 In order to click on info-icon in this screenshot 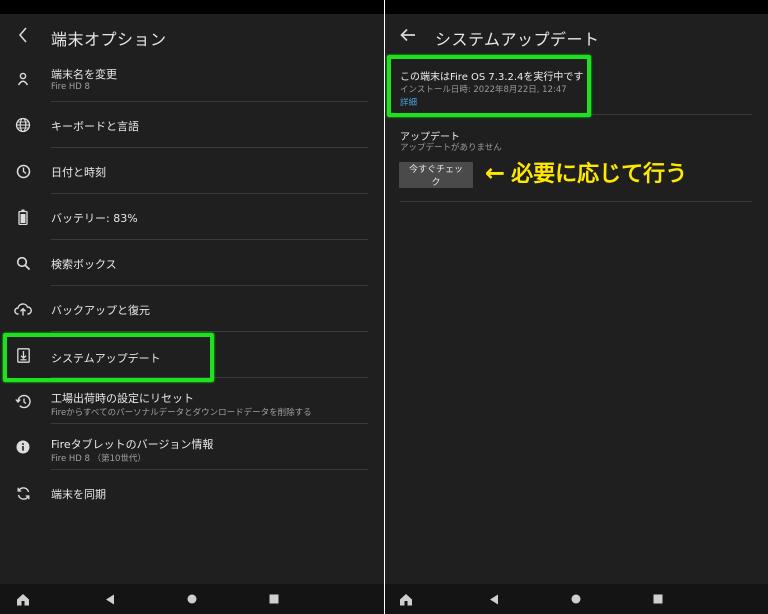, I will do `click(23, 447)`.